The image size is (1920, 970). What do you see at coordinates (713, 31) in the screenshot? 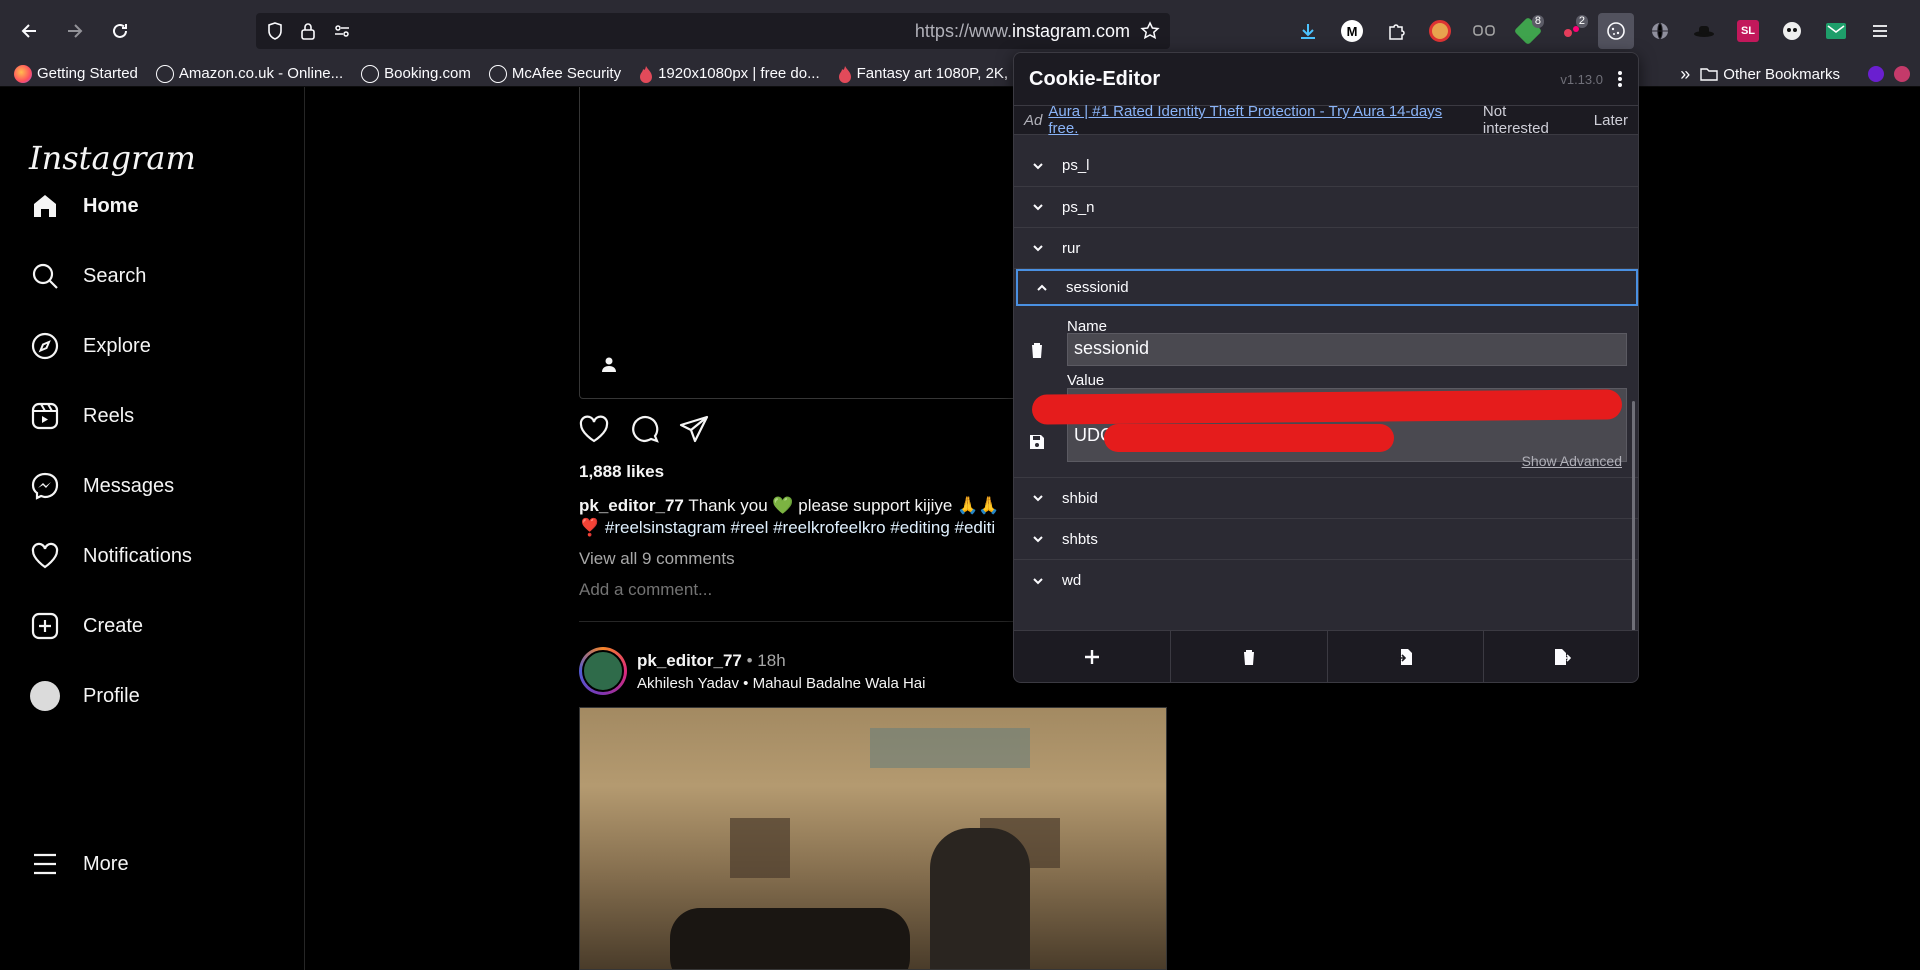
I see `url-bar: https://www.instagram.com` at bounding box center [713, 31].